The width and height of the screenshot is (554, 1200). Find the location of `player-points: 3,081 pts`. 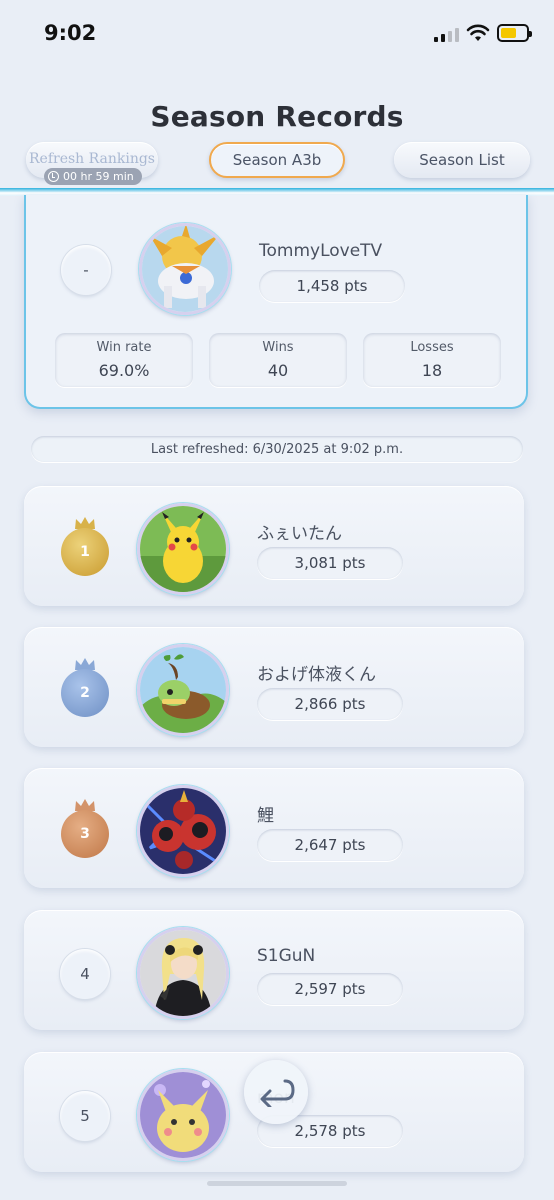

player-points: 3,081 pts is located at coordinates (330, 563).